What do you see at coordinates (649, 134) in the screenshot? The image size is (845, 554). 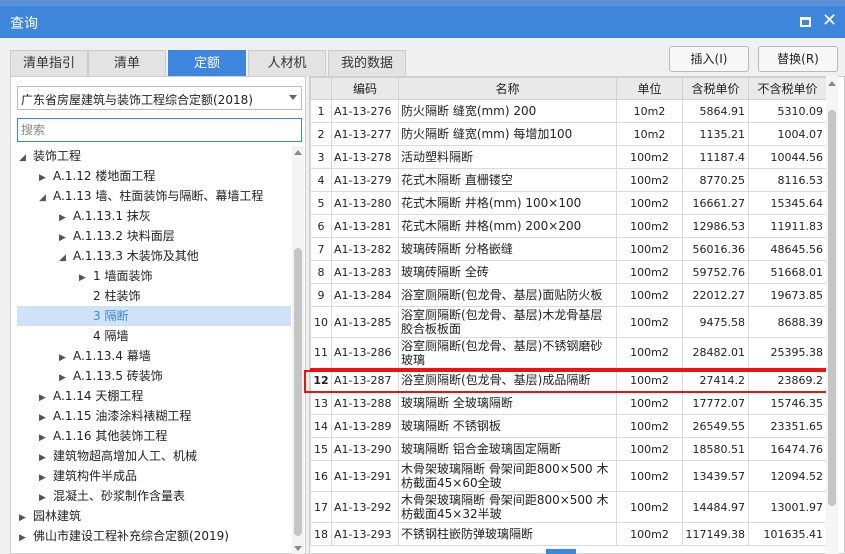 I see `quota-unit: 10m2` at bounding box center [649, 134].